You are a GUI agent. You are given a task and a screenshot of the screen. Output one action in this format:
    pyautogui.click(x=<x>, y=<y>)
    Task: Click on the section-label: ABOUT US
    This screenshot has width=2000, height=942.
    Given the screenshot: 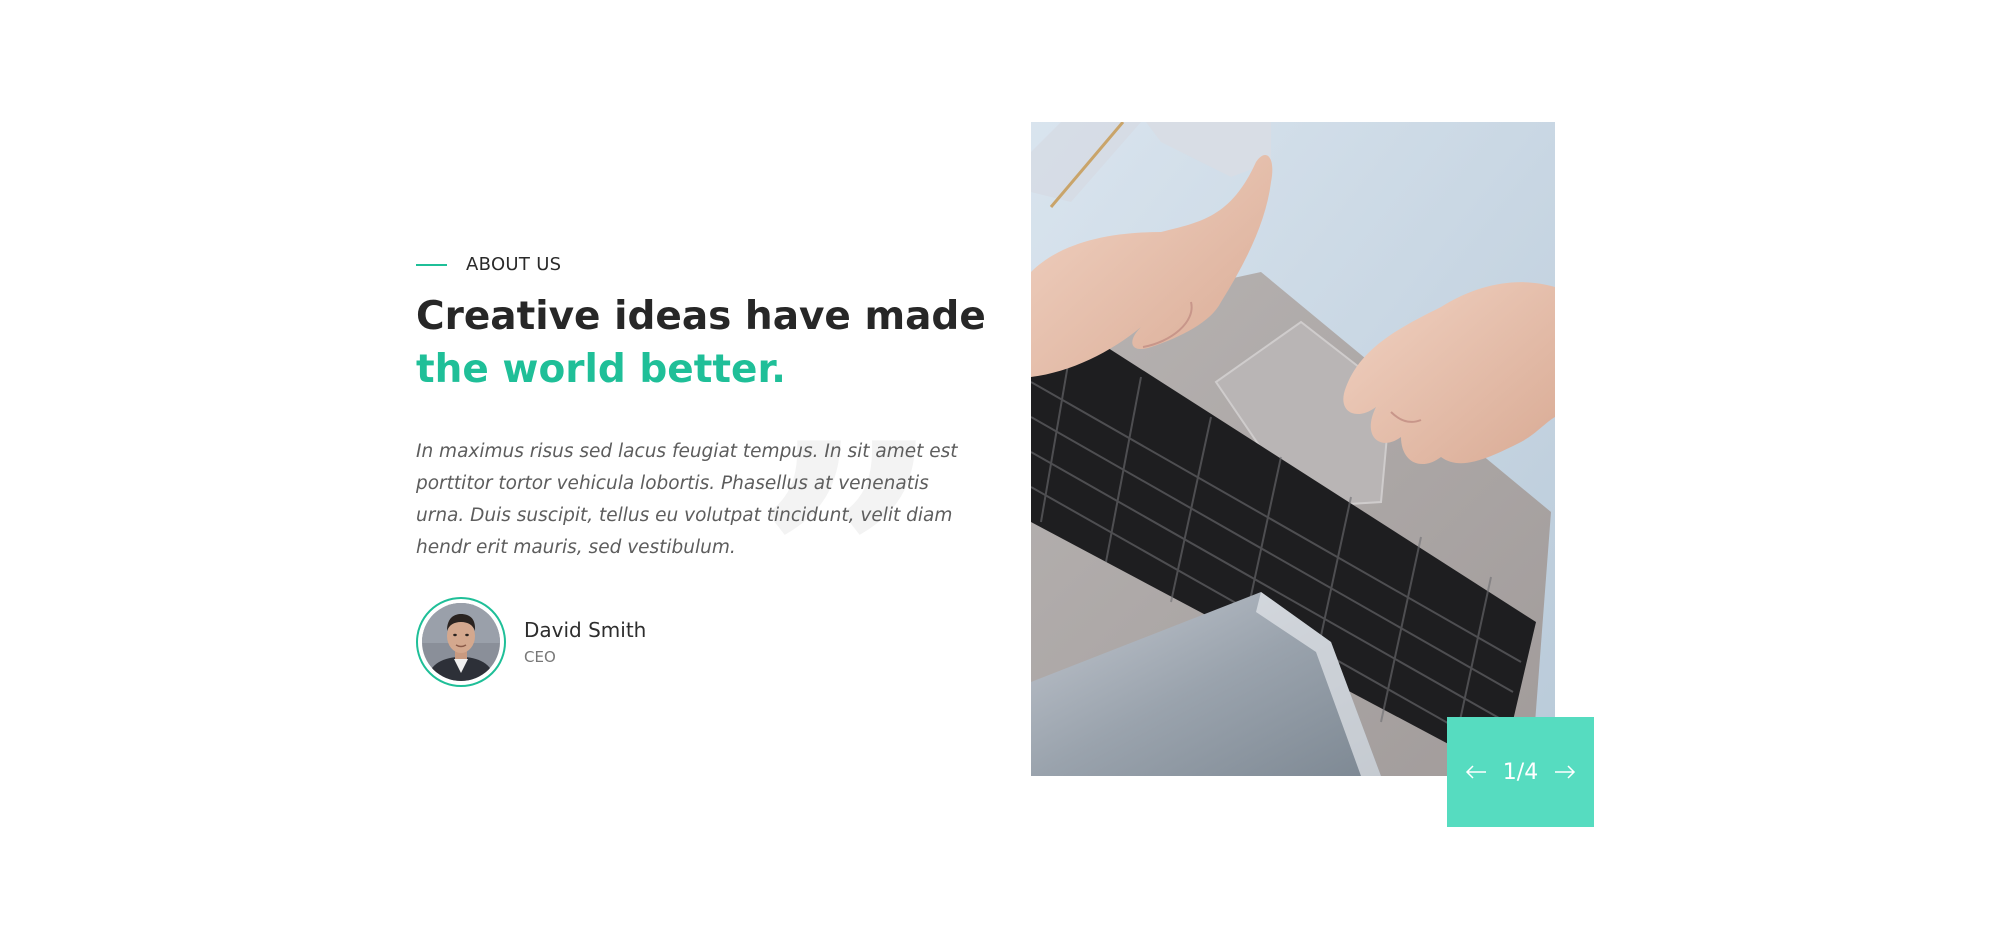 What is the action you would take?
    pyautogui.click(x=488, y=264)
    